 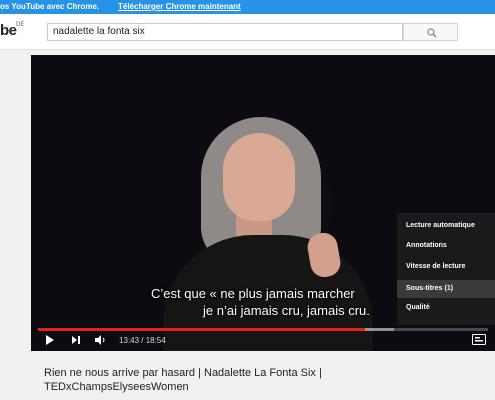 What do you see at coordinates (479, 339) in the screenshot?
I see `subtitles-icon` at bounding box center [479, 339].